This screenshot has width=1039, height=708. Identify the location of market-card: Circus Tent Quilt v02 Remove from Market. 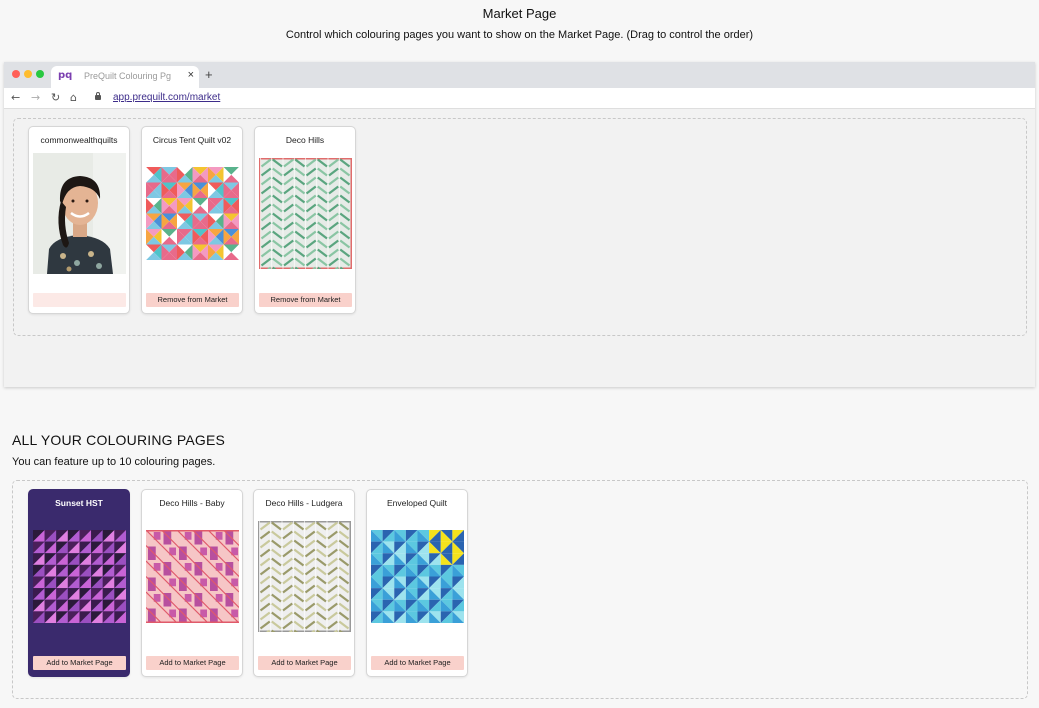
(192, 220).